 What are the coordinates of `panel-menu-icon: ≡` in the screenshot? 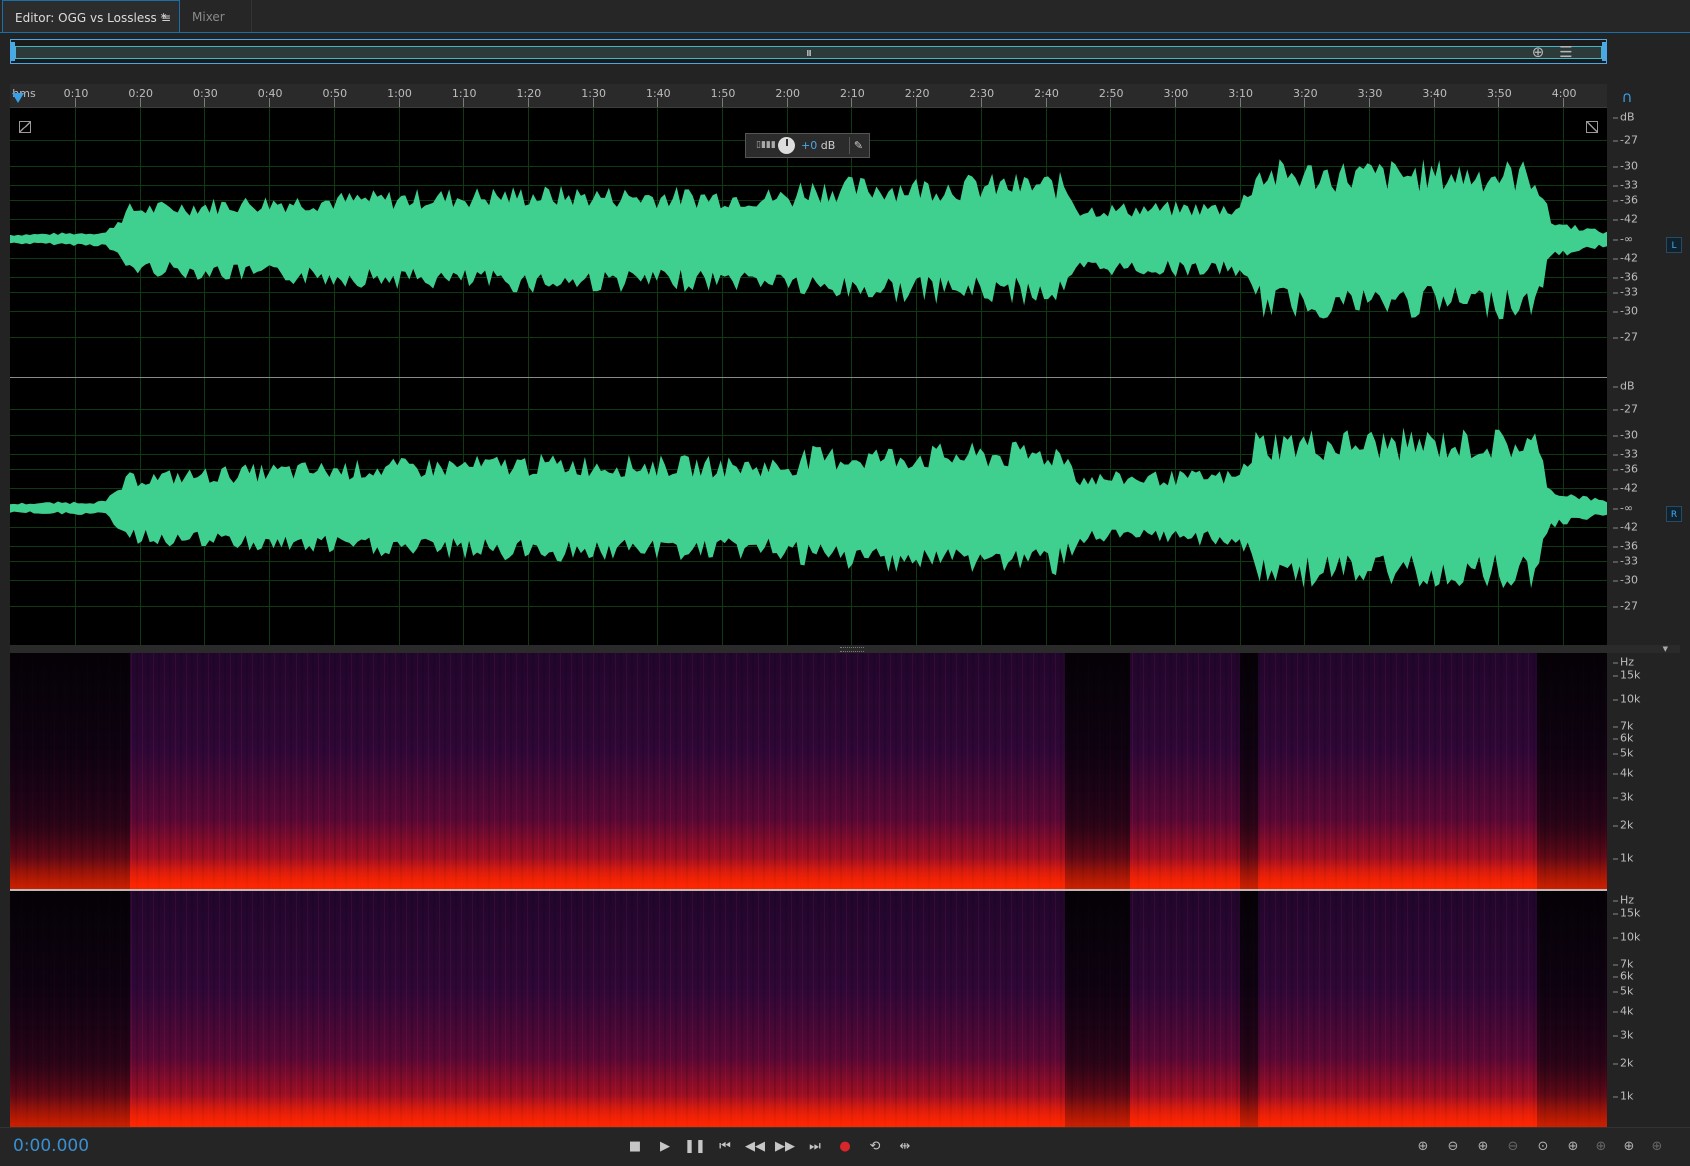 It's located at (166, 18).